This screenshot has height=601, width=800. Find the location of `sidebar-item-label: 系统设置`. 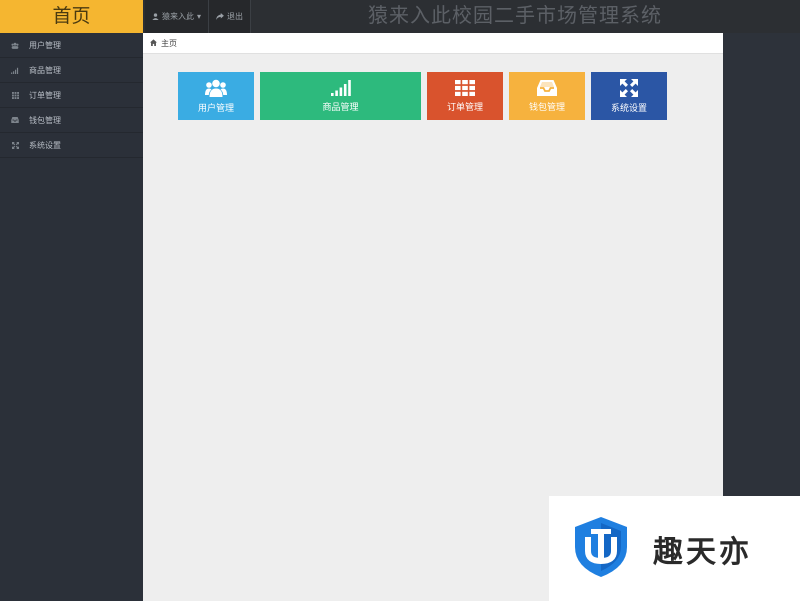

sidebar-item-label: 系统设置 is located at coordinates (45, 145).